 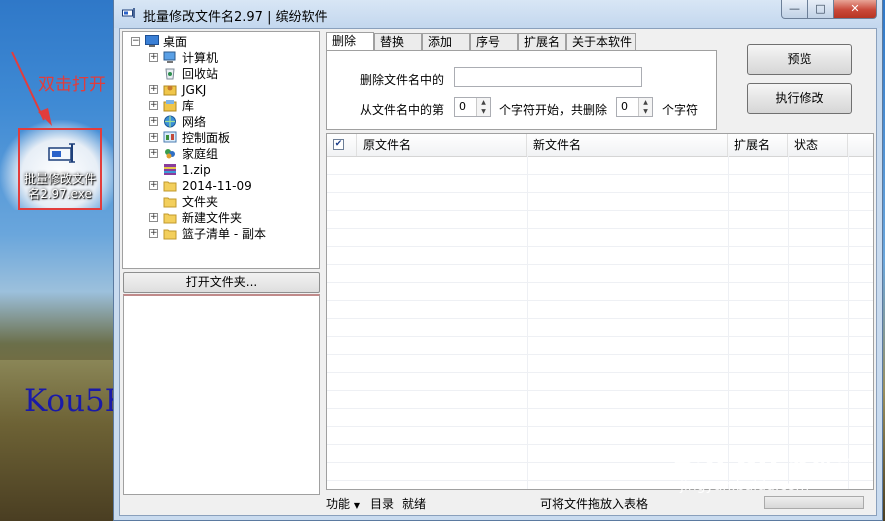 What do you see at coordinates (442, 145) in the screenshot?
I see `column-original-name: 原文件名` at bounding box center [442, 145].